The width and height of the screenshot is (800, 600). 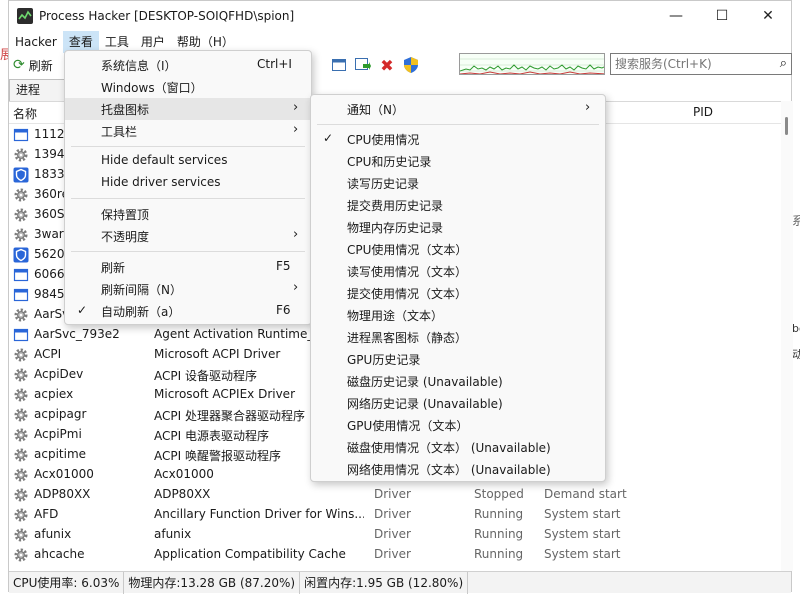 I want to click on minimize-button: —, so click(x=676, y=16).